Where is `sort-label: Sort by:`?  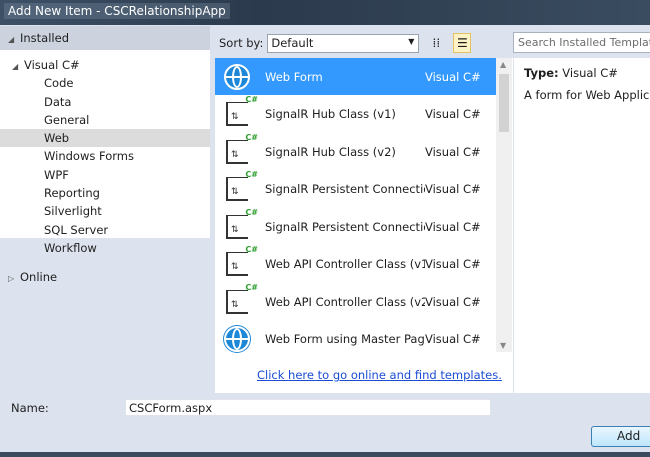 sort-label: Sort by: is located at coordinates (241, 43).